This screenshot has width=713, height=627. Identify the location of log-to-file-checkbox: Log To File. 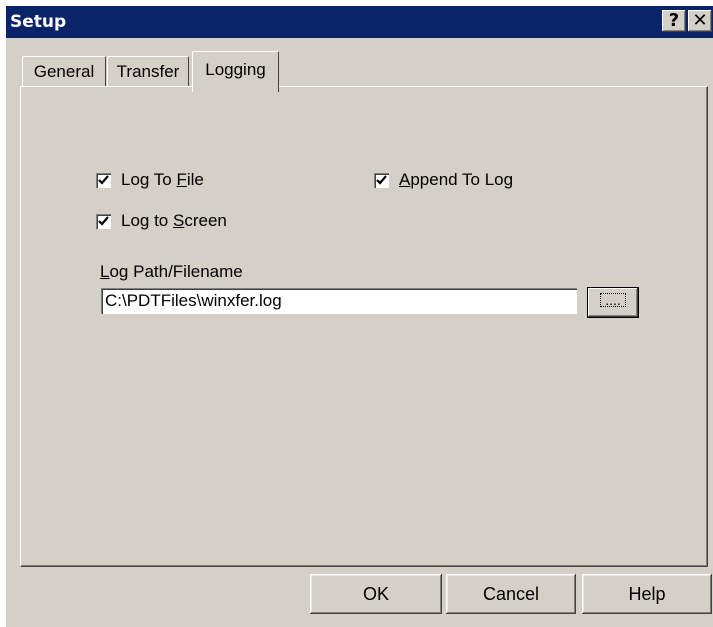
(150, 180).